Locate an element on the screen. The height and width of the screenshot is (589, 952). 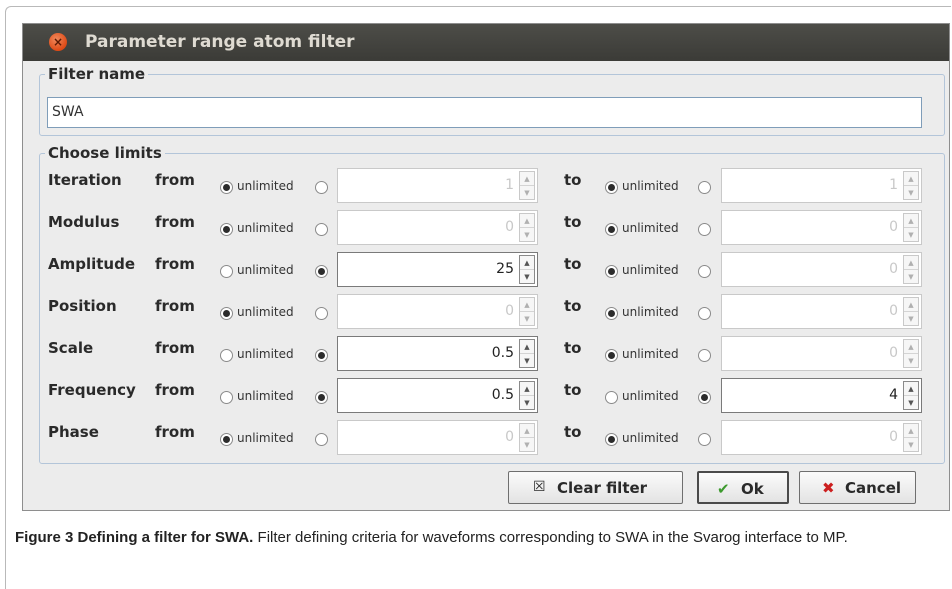
param-label: Frequency is located at coordinates (92, 390).